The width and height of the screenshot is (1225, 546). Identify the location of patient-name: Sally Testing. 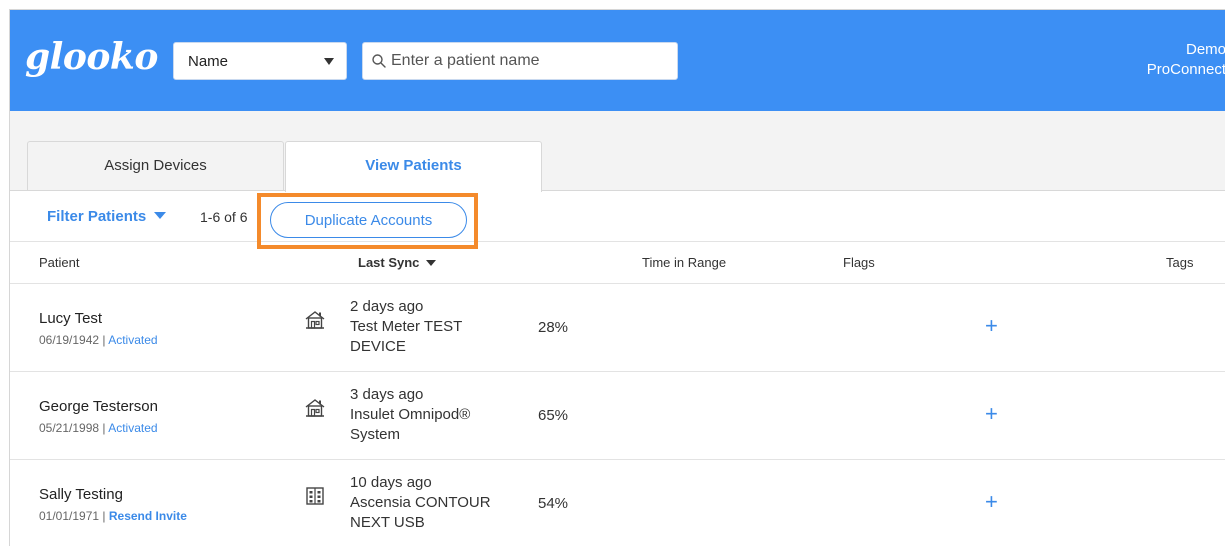
(81, 494).